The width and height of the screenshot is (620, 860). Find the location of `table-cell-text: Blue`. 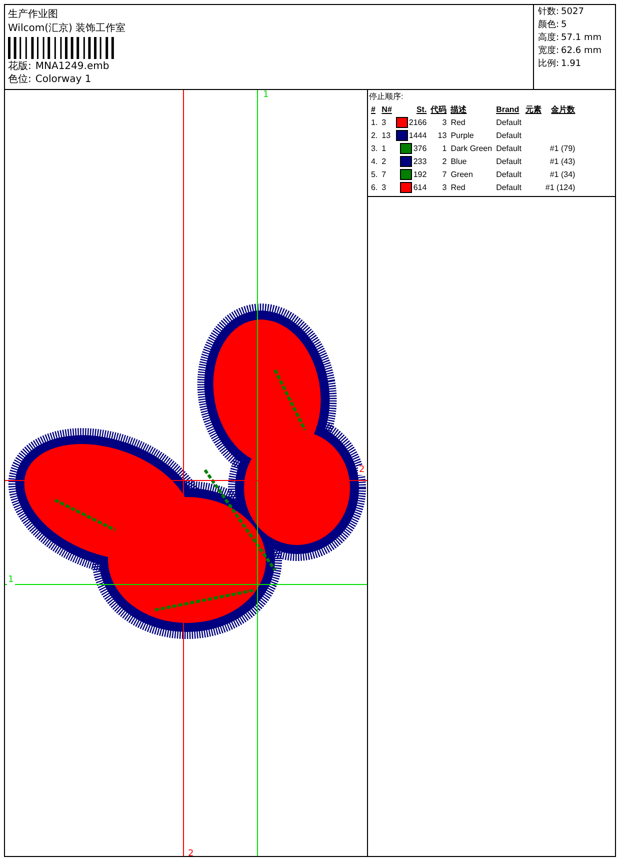

table-cell-text: Blue is located at coordinates (459, 162).